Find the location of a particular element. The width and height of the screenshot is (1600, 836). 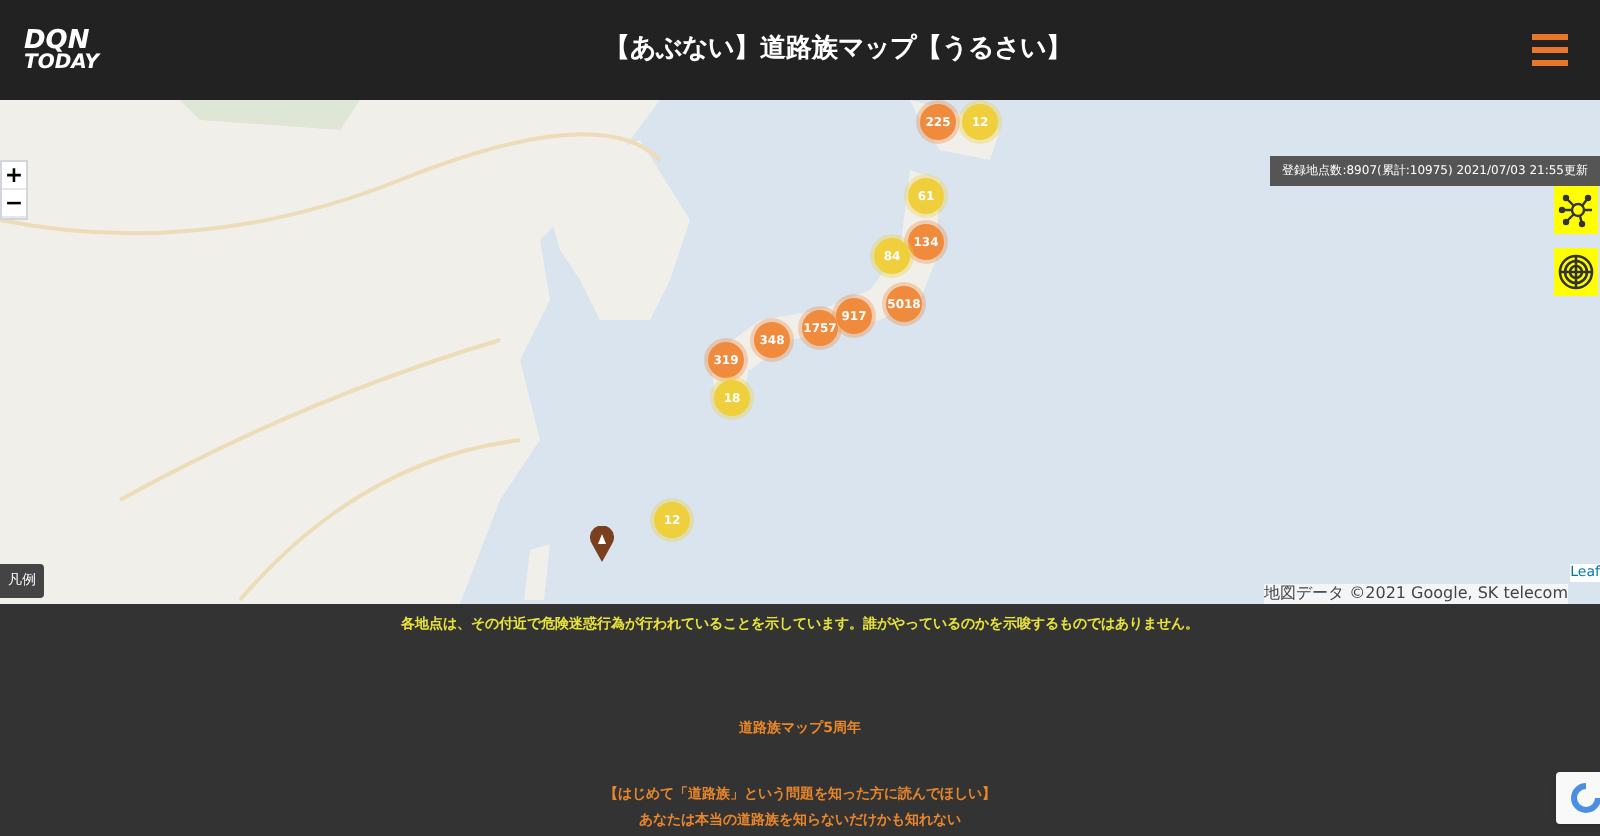

zoom-out-button: − is located at coordinates (14, 204).